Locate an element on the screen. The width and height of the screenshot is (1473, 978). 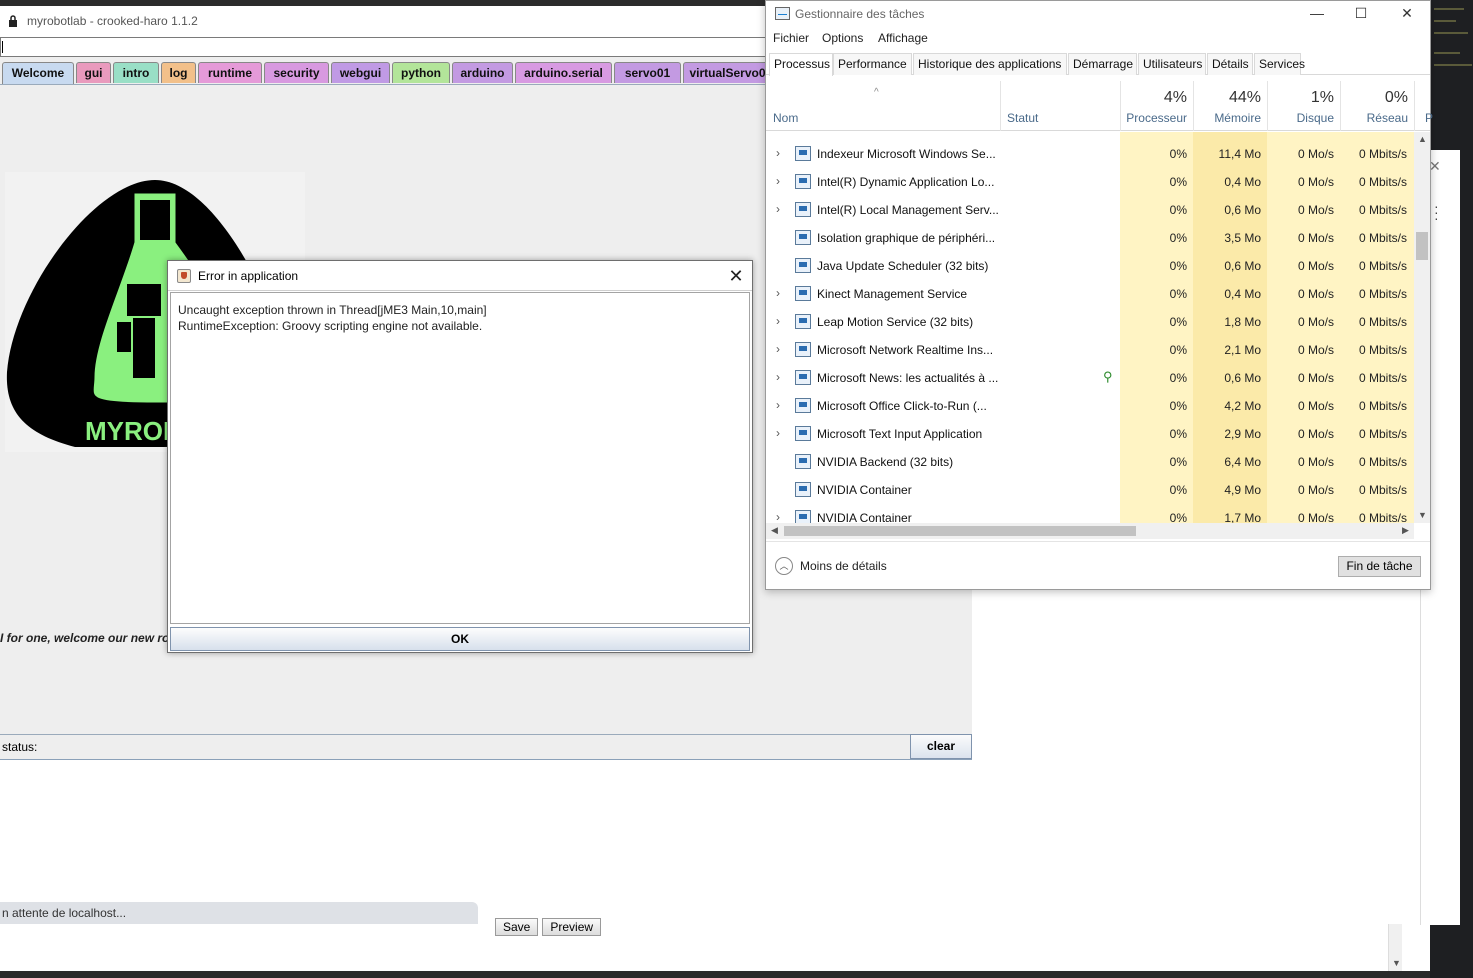
column-name: Nom is located at coordinates (785, 118).